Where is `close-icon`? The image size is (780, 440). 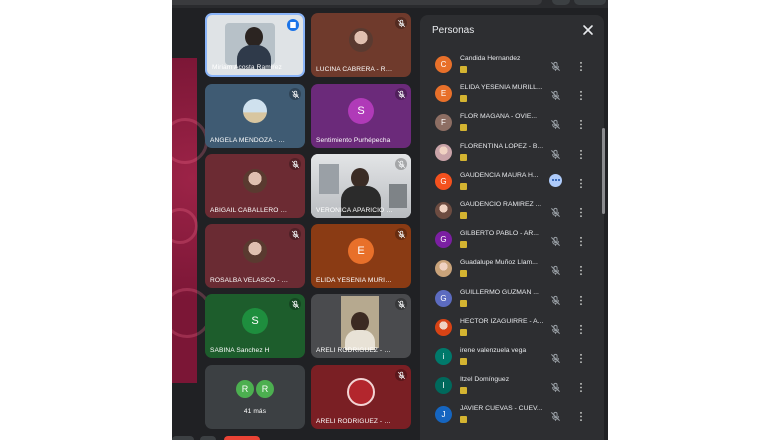
close-icon is located at coordinates (588, 30).